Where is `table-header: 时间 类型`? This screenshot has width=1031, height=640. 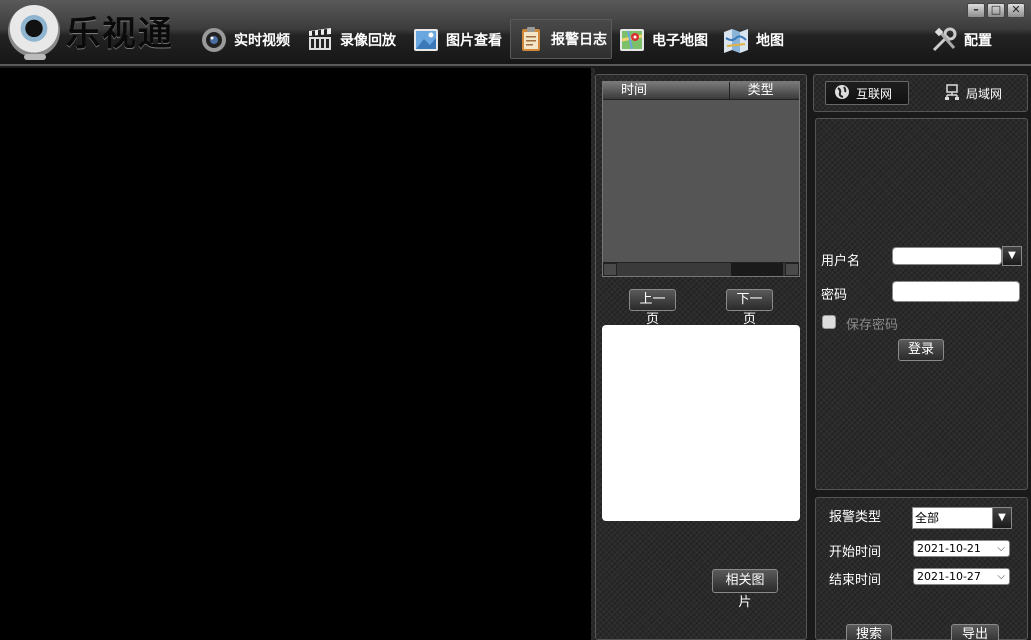
table-header: 时间 类型 is located at coordinates (701, 91).